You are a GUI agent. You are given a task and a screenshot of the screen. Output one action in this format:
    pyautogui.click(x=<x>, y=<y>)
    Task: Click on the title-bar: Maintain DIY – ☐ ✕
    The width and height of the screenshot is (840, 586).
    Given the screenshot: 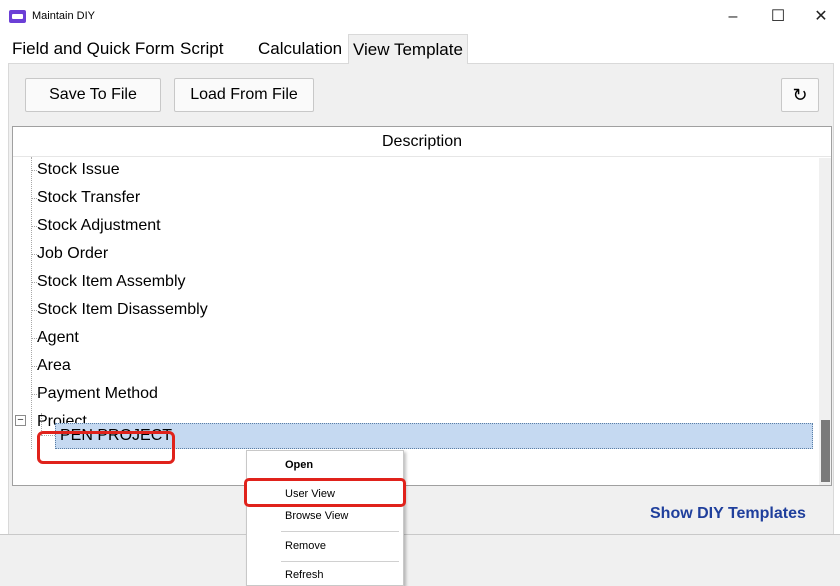 What is the action you would take?
    pyautogui.click(x=420, y=17)
    